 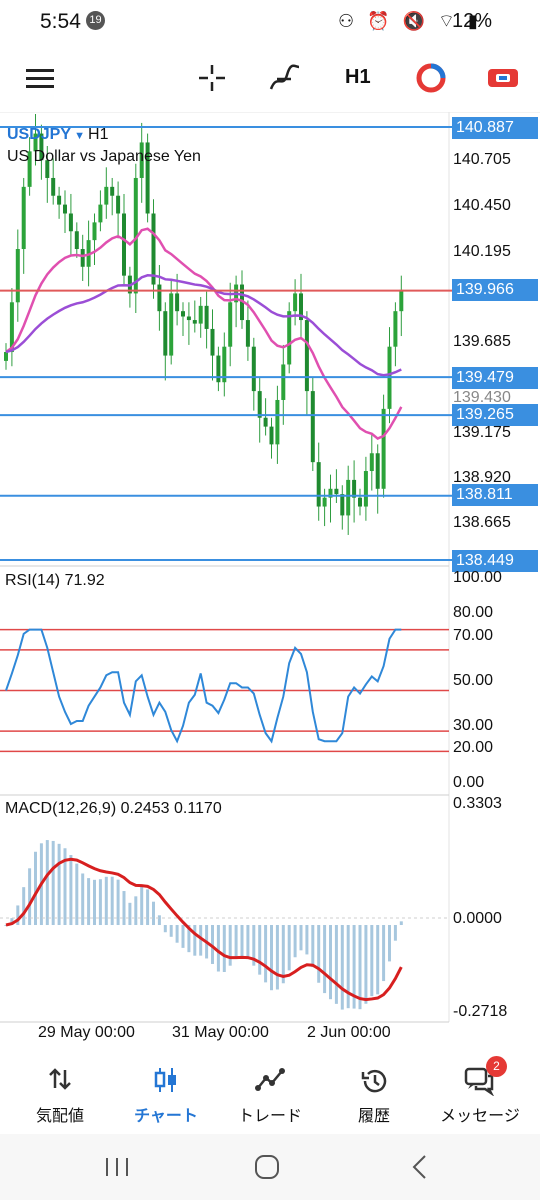 I want to click on level-label: 139.265, so click(x=495, y=415).